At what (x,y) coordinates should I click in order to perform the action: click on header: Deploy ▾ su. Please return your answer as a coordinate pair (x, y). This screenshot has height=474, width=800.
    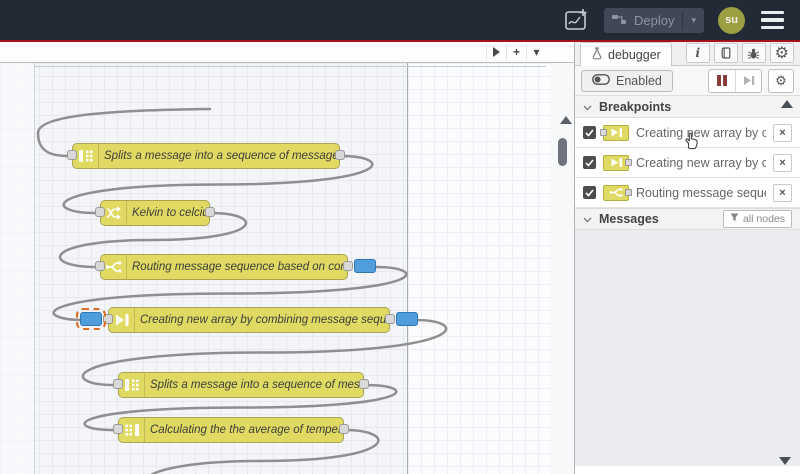
    Looking at the image, I should click on (400, 20).